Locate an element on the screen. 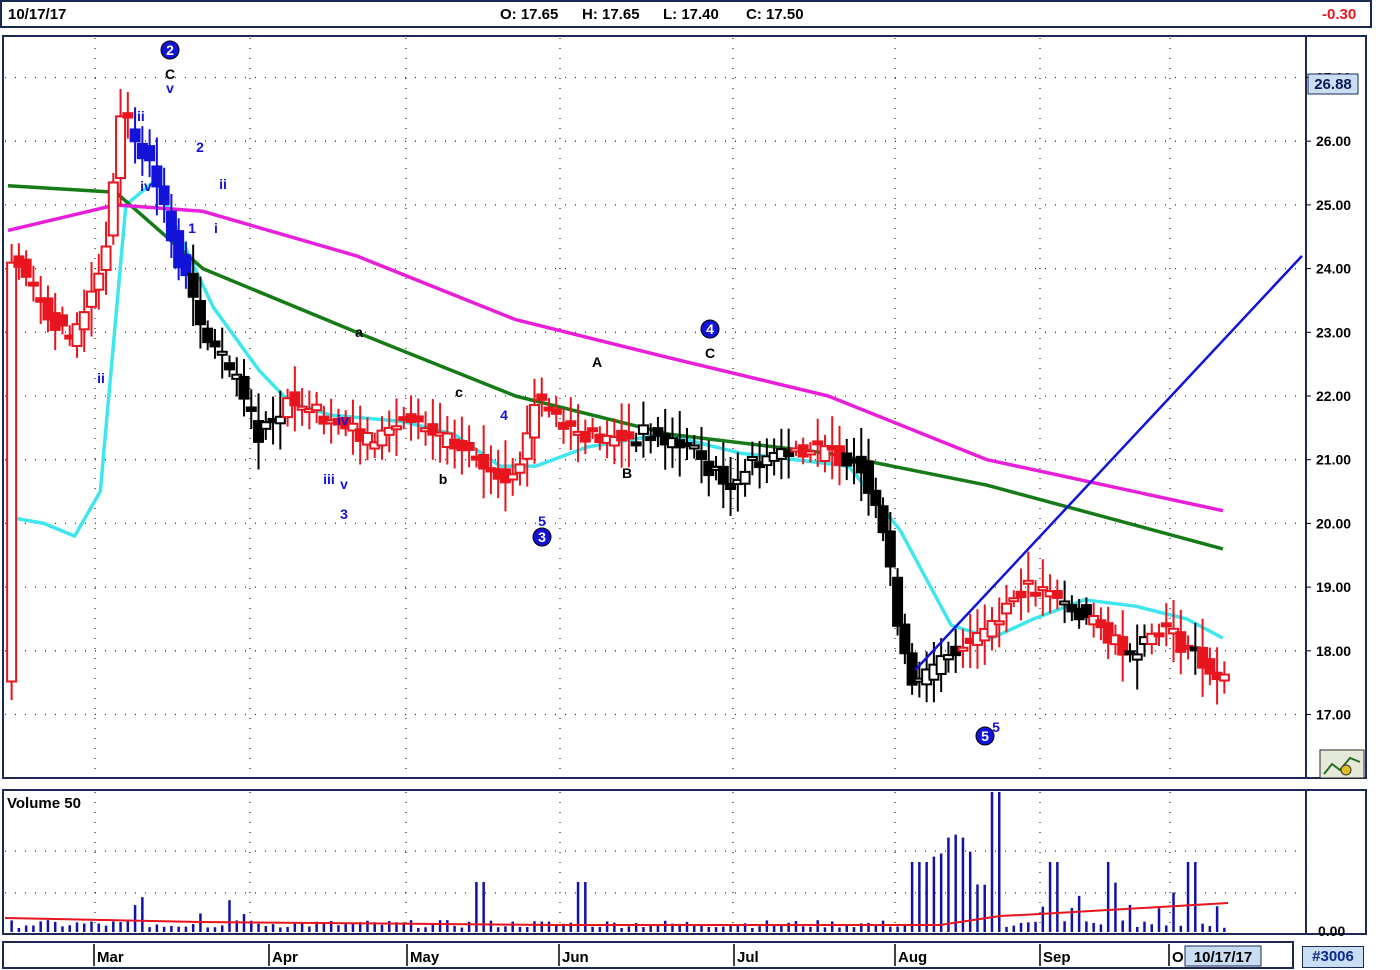  volume-panel is located at coordinates (654, 862).